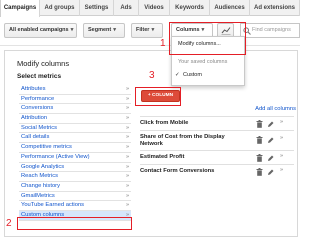  What do you see at coordinates (203, 62) in the screenshot?
I see `saved-columns-header: Your saved columns` at bounding box center [203, 62].